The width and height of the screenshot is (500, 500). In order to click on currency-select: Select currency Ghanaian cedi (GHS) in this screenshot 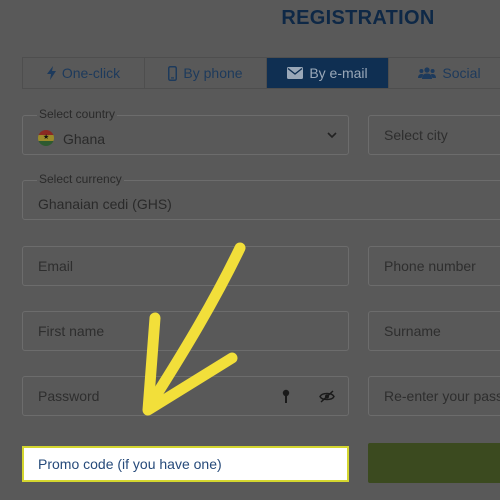, I will do `click(261, 196)`.